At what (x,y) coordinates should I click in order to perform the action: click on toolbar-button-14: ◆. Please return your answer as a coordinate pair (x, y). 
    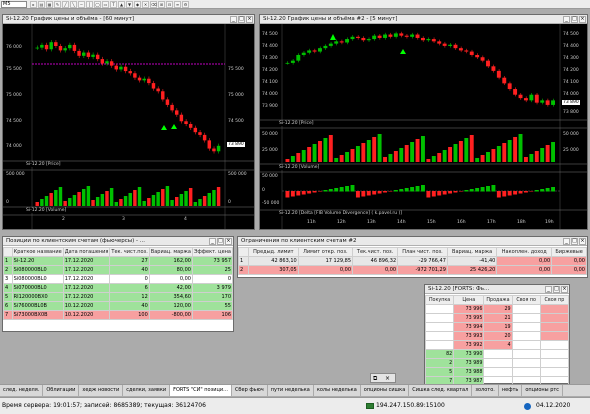
    Looking at the image, I should click on (137, 4).